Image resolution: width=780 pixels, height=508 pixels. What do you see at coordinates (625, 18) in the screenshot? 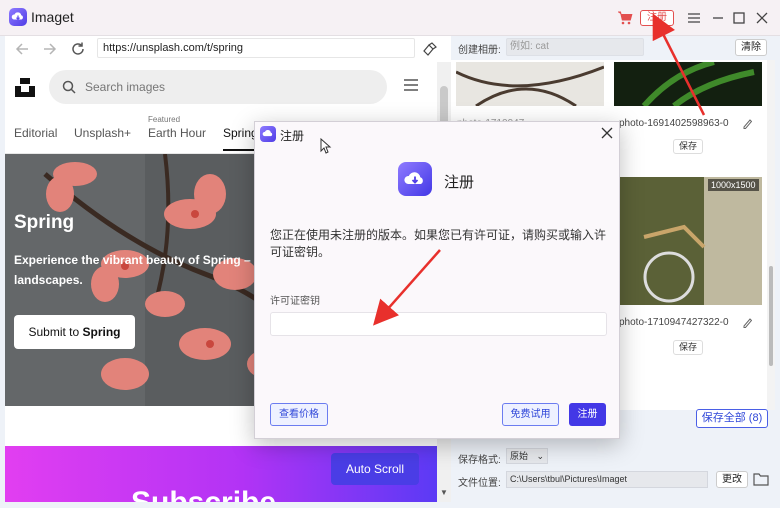
I see `cart-icon` at bounding box center [625, 18].